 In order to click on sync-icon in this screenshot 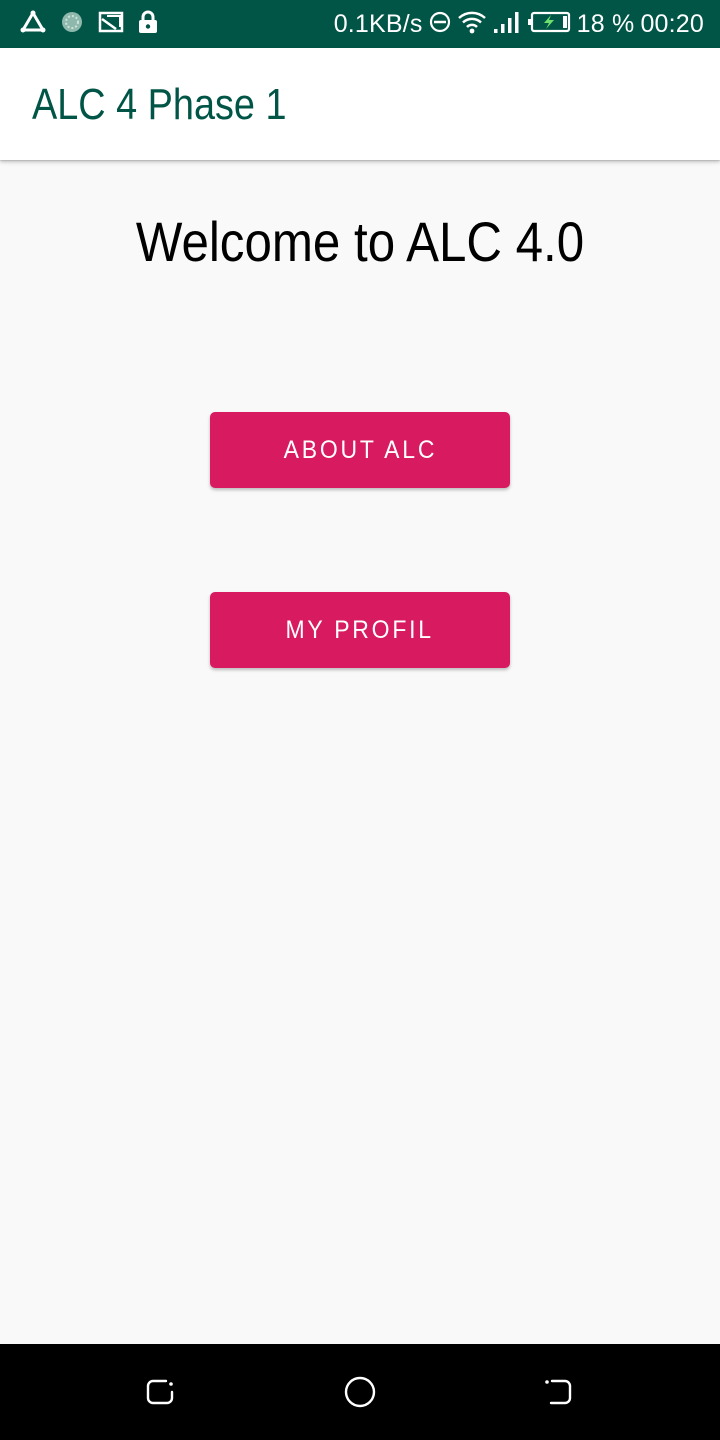, I will do `click(72, 24)`.